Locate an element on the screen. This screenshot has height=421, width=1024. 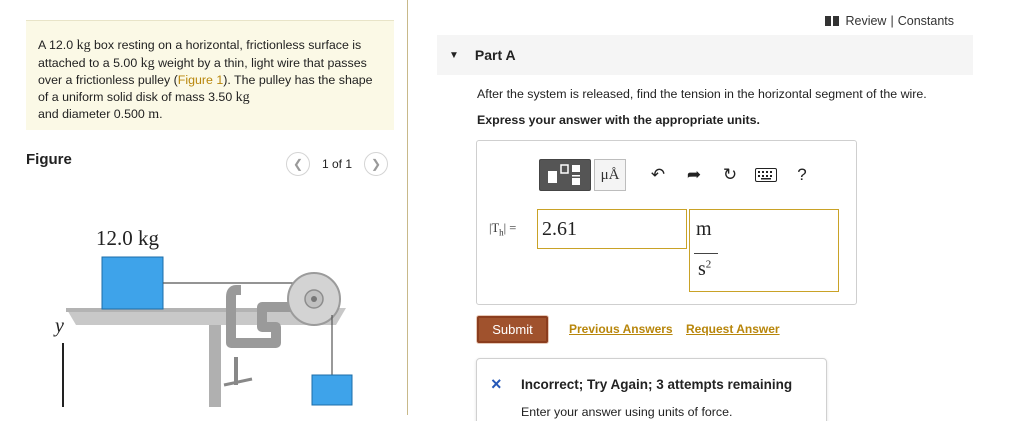
constants-link: Constants is located at coordinates (926, 21).